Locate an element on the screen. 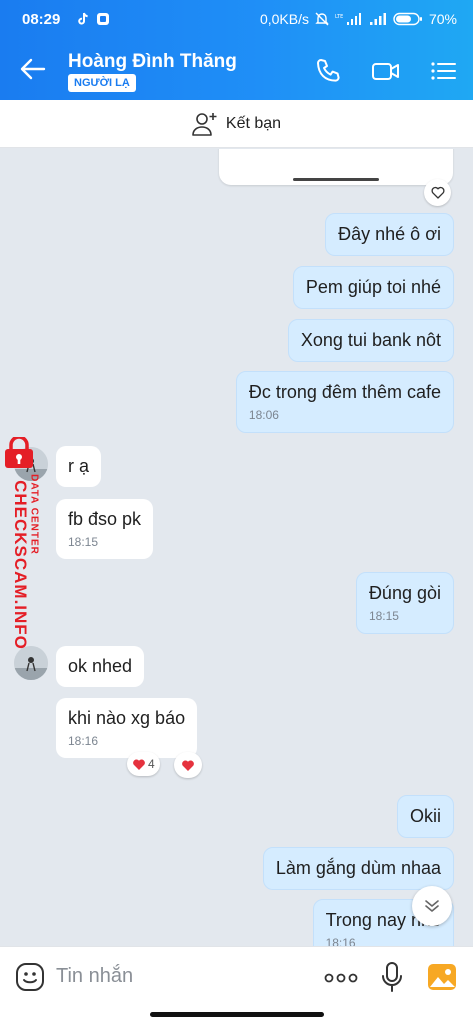 The height and width of the screenshot is (1024, 473). message-bubble: Xong tui bank nôt is located at coordinates (370, 340).